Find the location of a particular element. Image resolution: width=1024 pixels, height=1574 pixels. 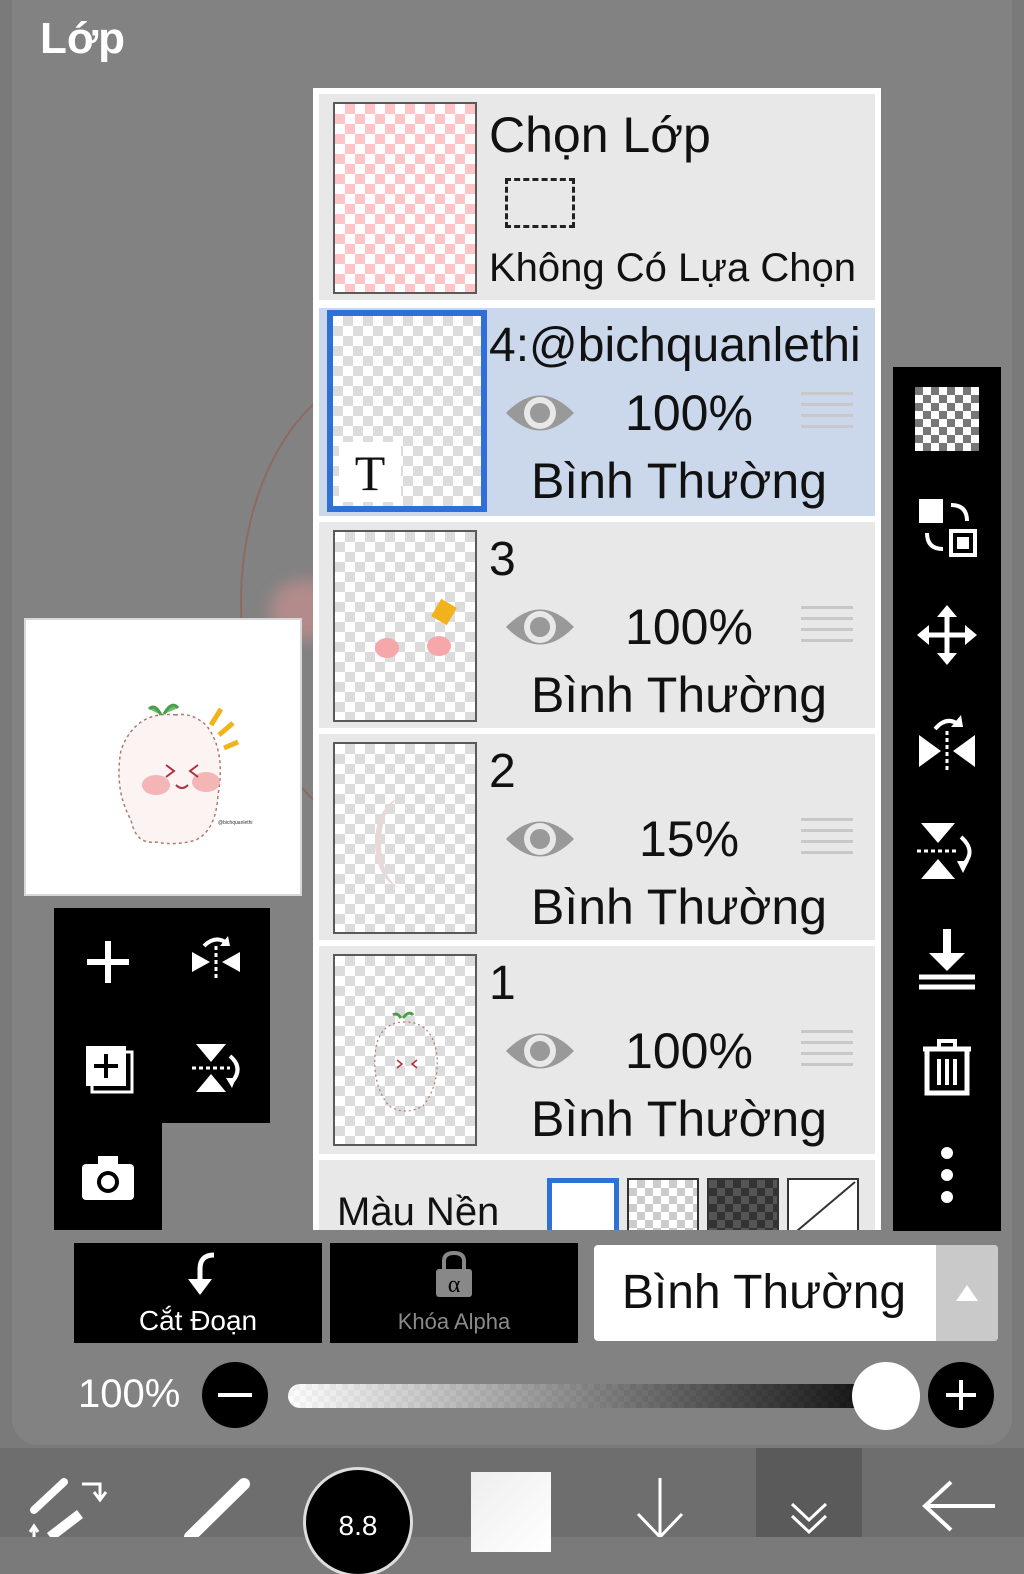

layers-nav-button is located at coordinates (809, 1492).